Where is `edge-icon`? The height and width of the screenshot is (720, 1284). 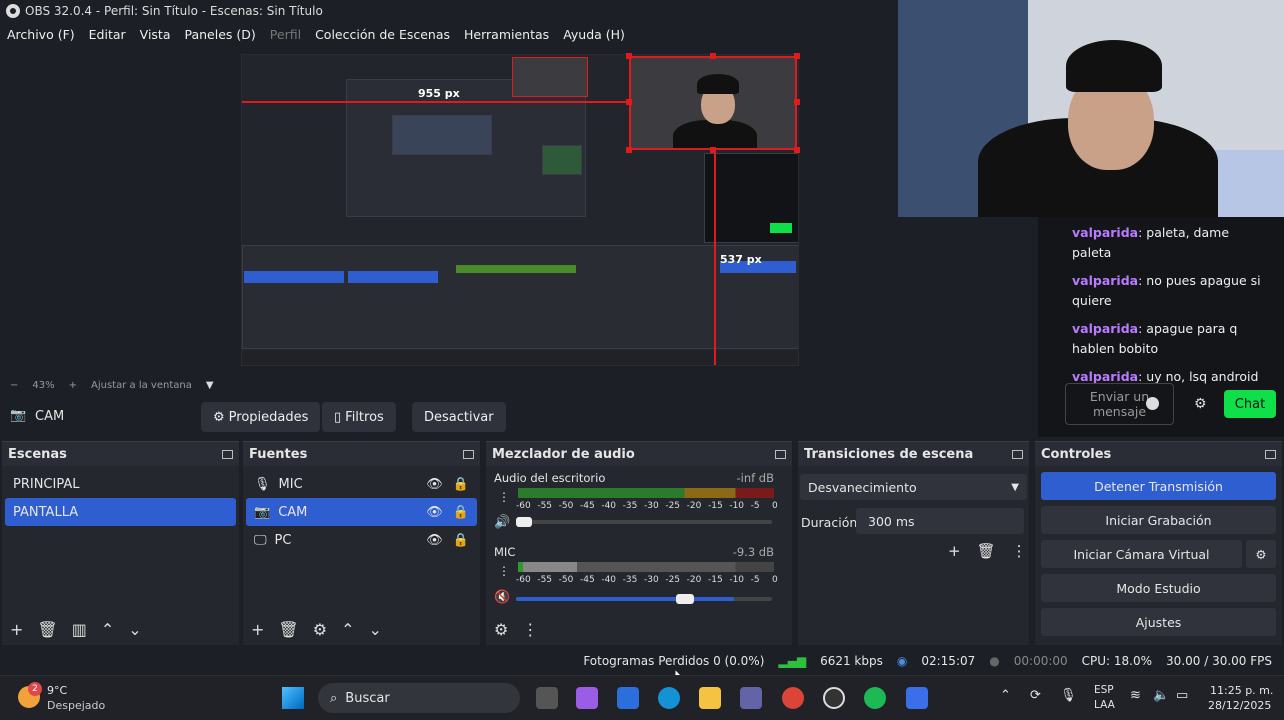
edge-icon is located at coordinates (669, 698).